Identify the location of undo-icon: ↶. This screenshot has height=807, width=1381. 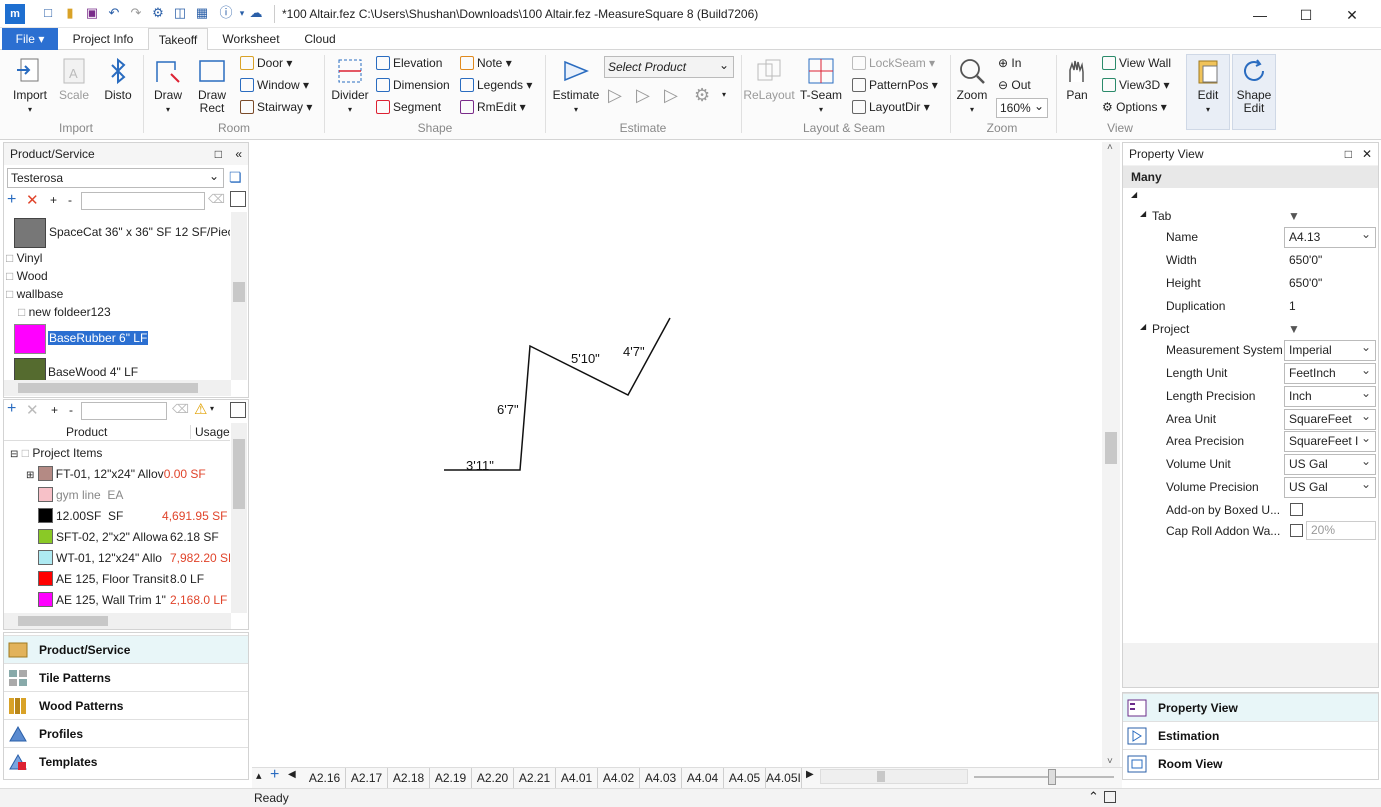
(114, 13).